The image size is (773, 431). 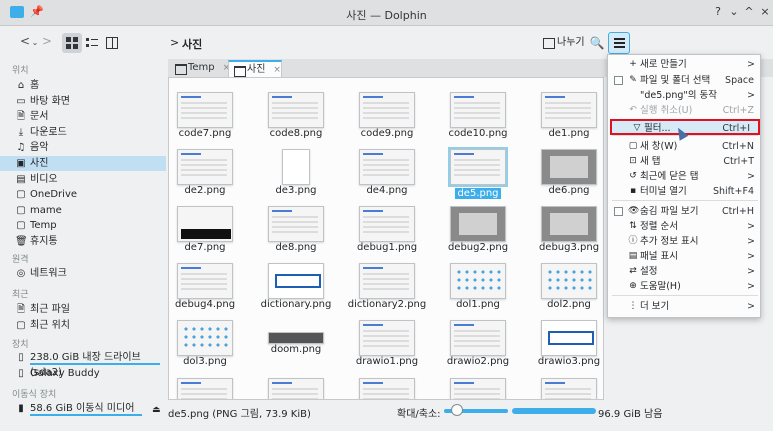 What do you see at coordinates (685, 110) in the screenshot?
I see `menu-item-3: ↶ 실행 취소(U) Ctrl+Z` at bounding box center [685, 110].